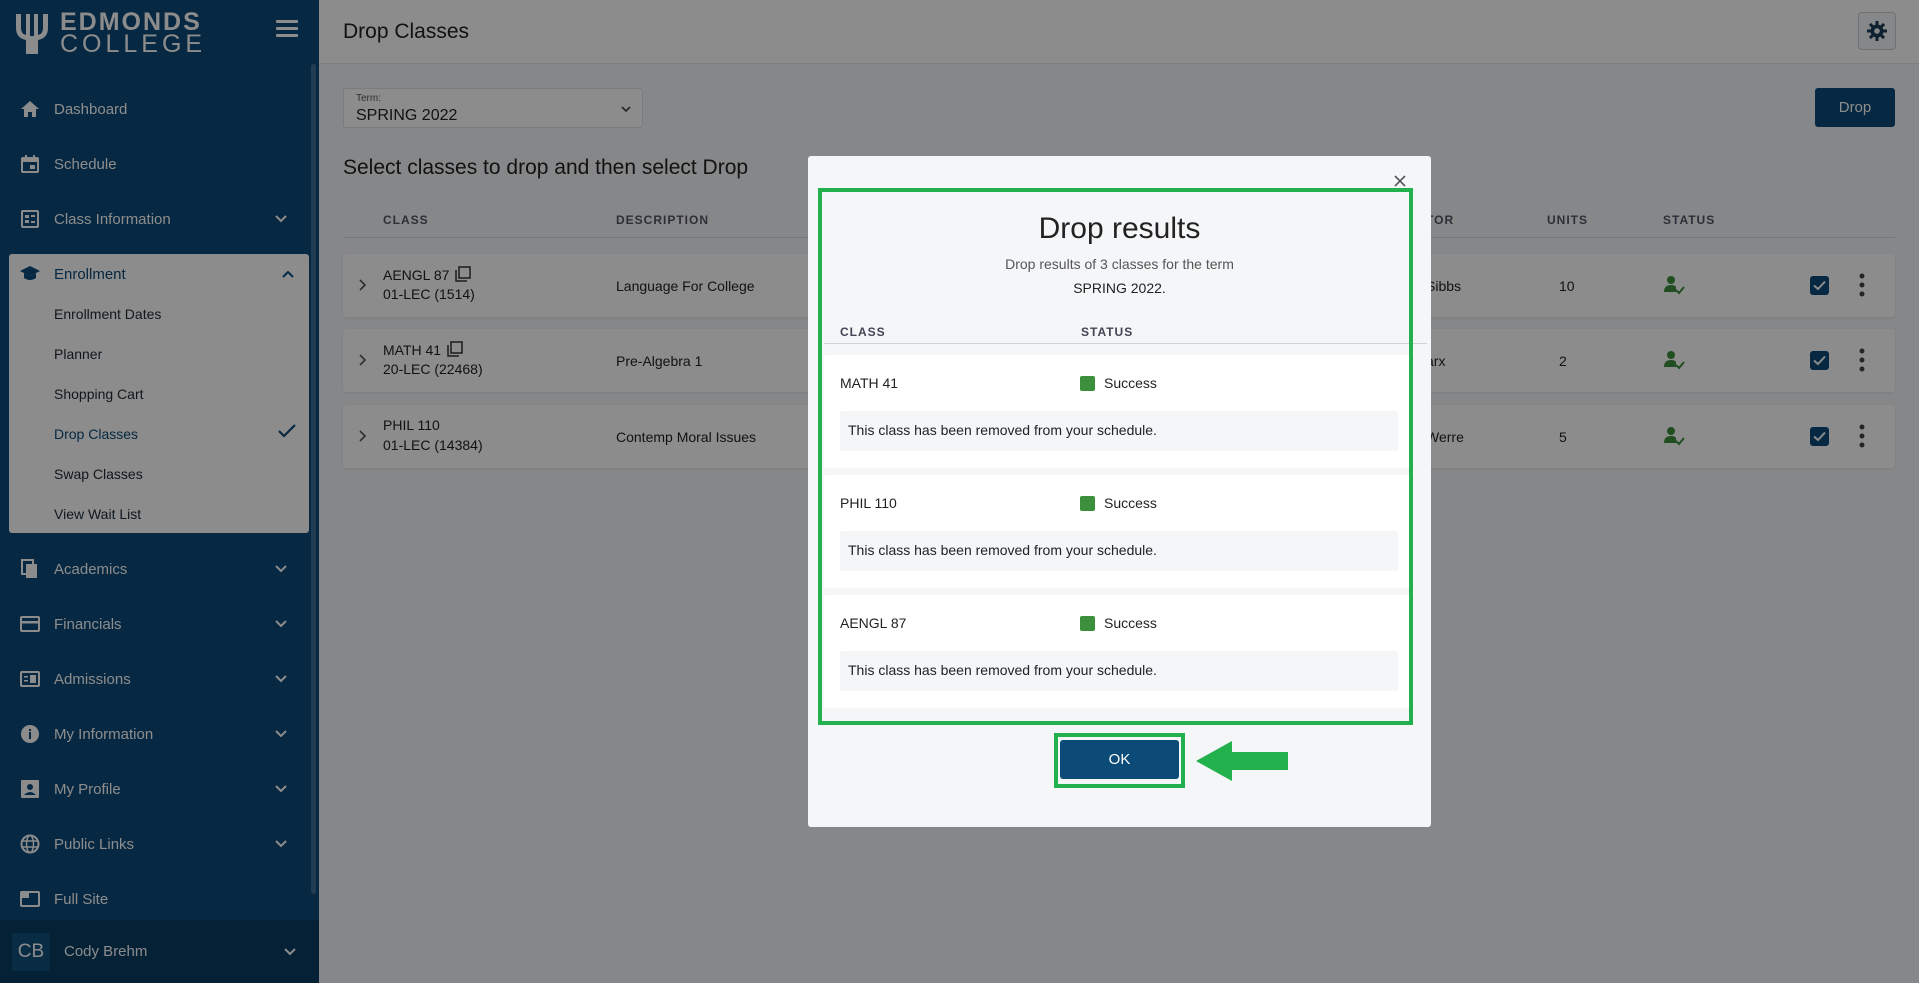  What do you see at coordinates (1119, 759) in the screenshot?
I see `ok-button: OK` at bounding box center [1119, 759].